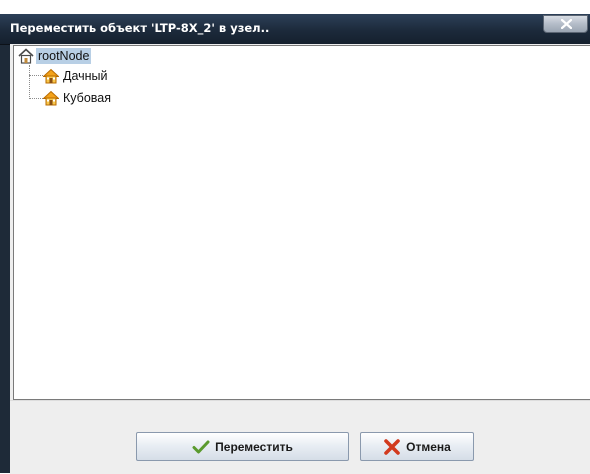  I want to click on tree-node-root: rootNode, so click(55, 56).